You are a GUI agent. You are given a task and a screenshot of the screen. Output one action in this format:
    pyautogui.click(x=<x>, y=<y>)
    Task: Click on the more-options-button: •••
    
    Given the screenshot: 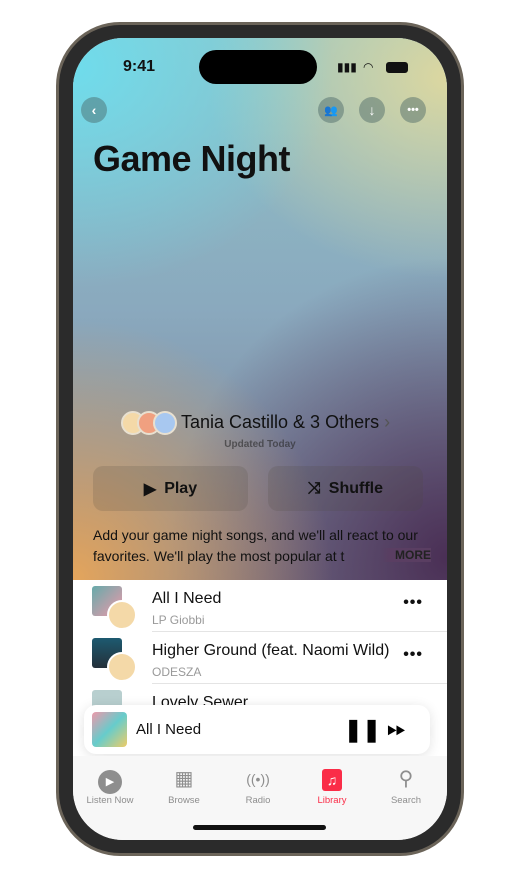 What is the action you would take?
    pyautogui.click(x=413, y=110)
    